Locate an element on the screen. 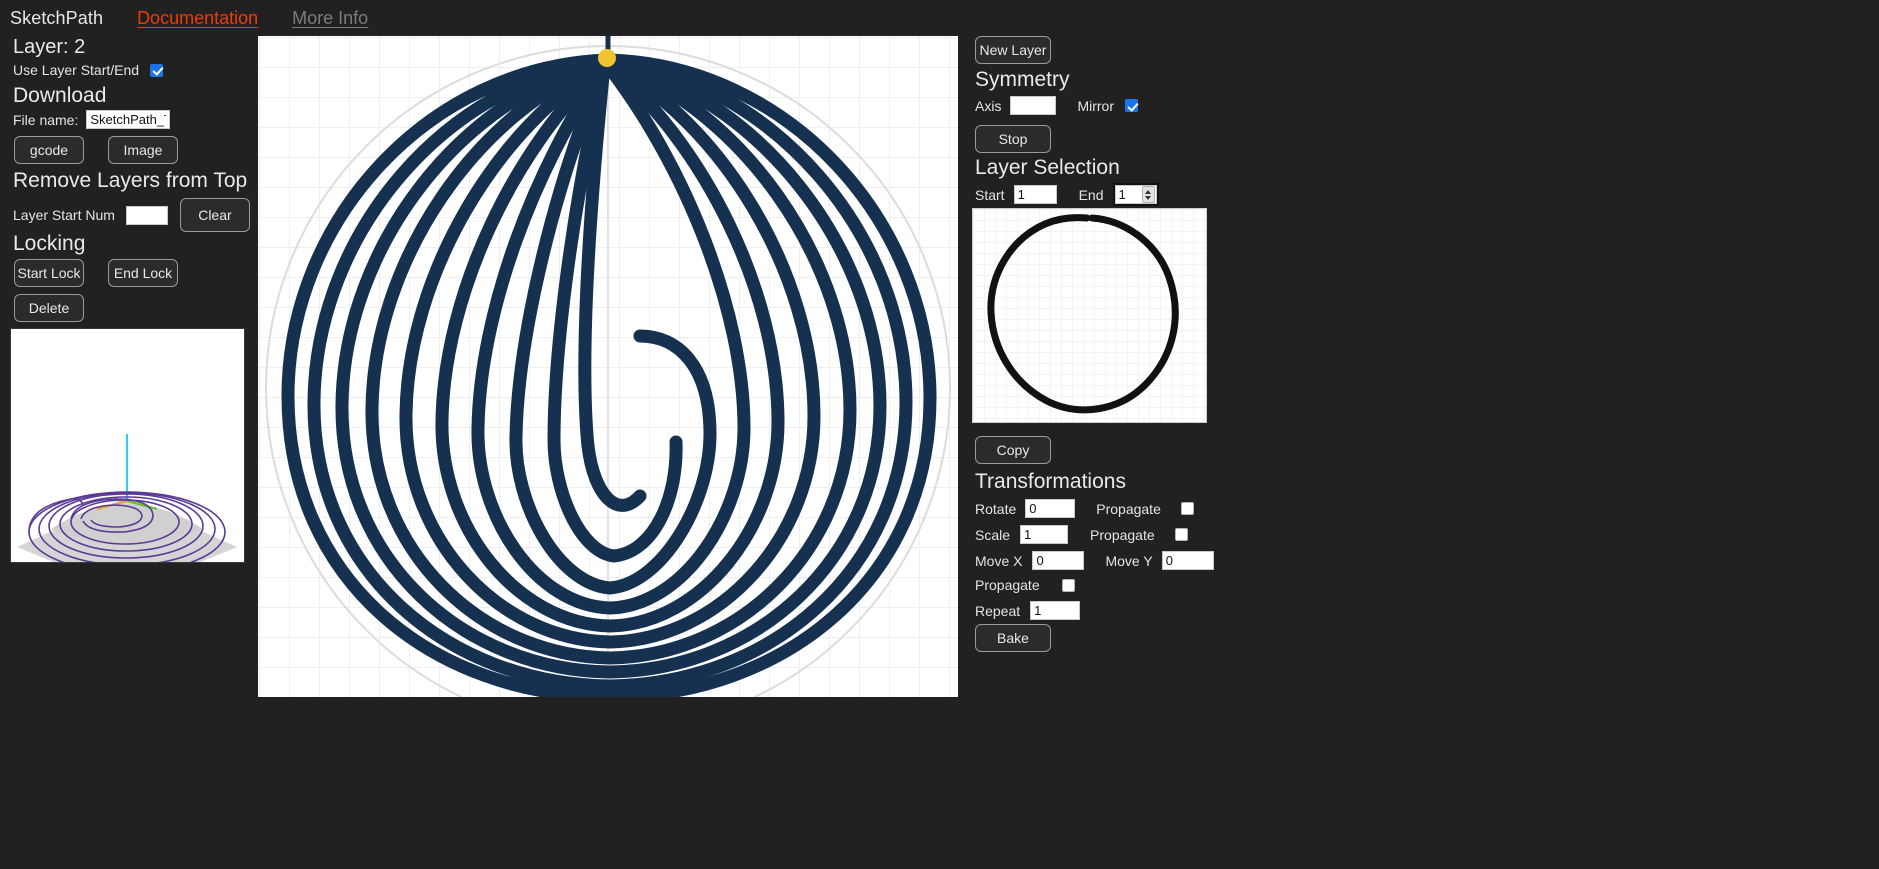 This screenshot has width=1879, height=869. rotate-propagate-checkbox is located at coordinates (1187, 508).